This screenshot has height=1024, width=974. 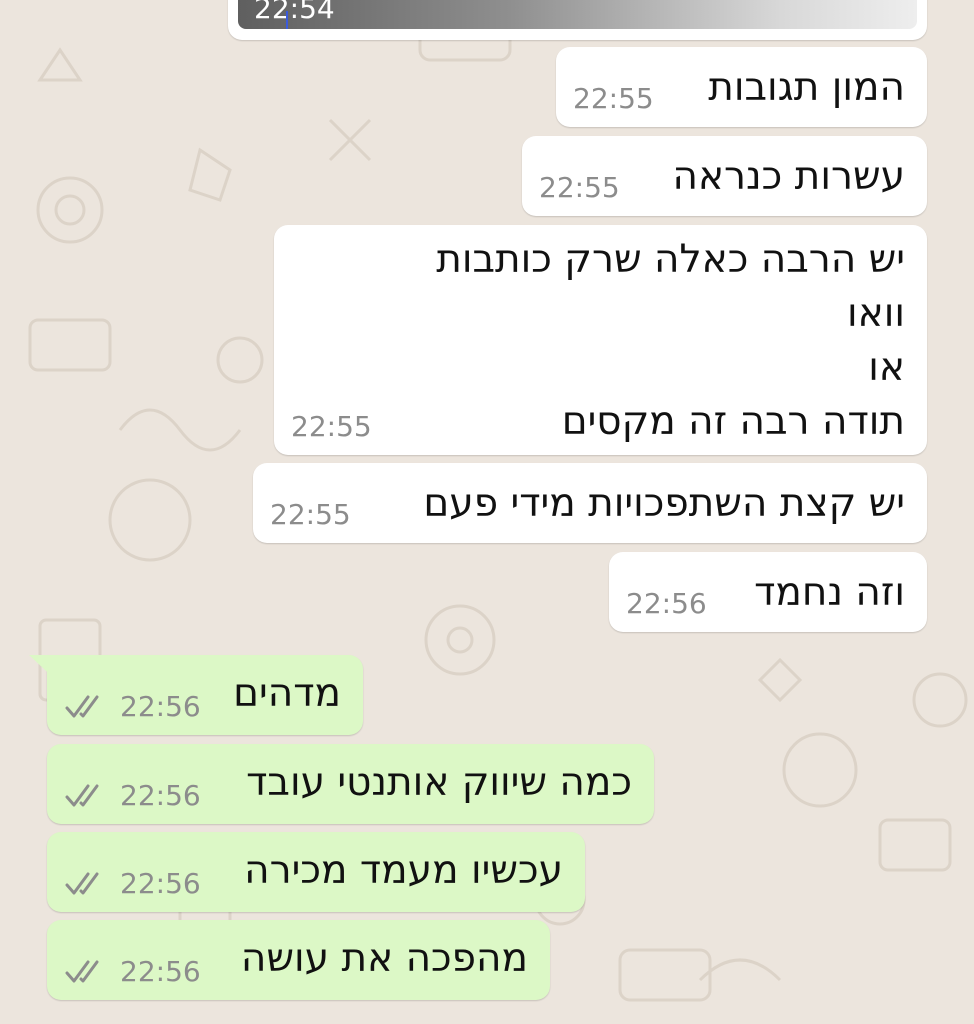 I want to click on message-incoming: המון תגובות 22:55, so click(x=741, y=87).